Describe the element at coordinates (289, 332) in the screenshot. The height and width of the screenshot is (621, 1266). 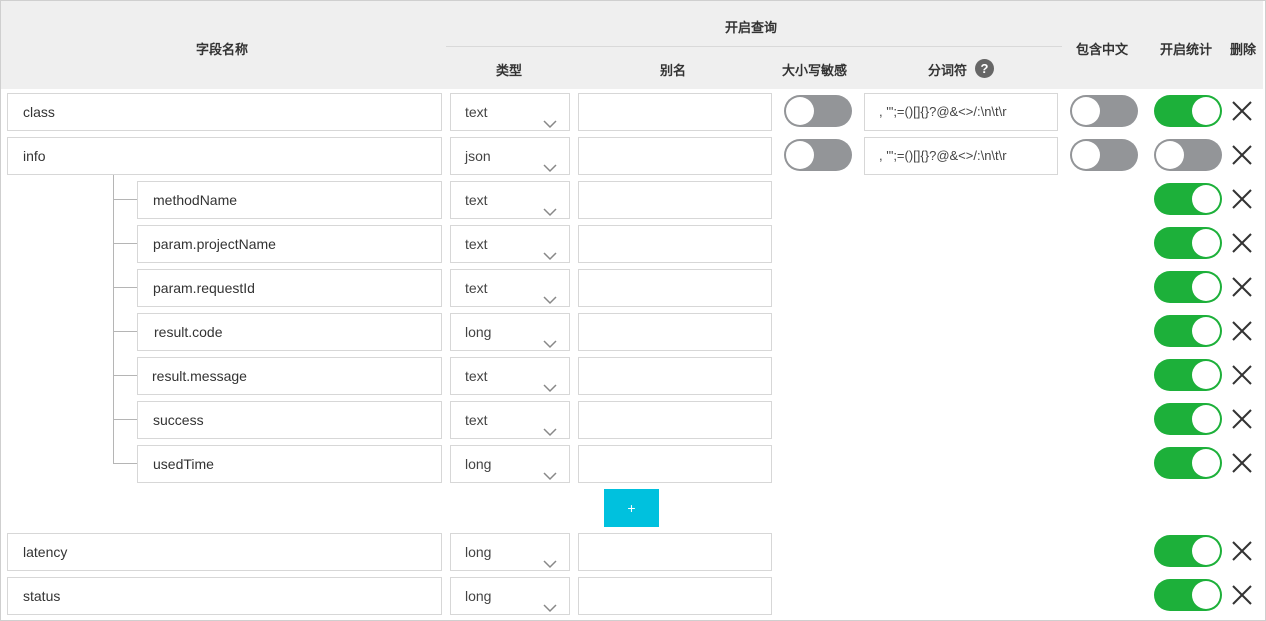
I see `field-name-input: result.code` at that location.